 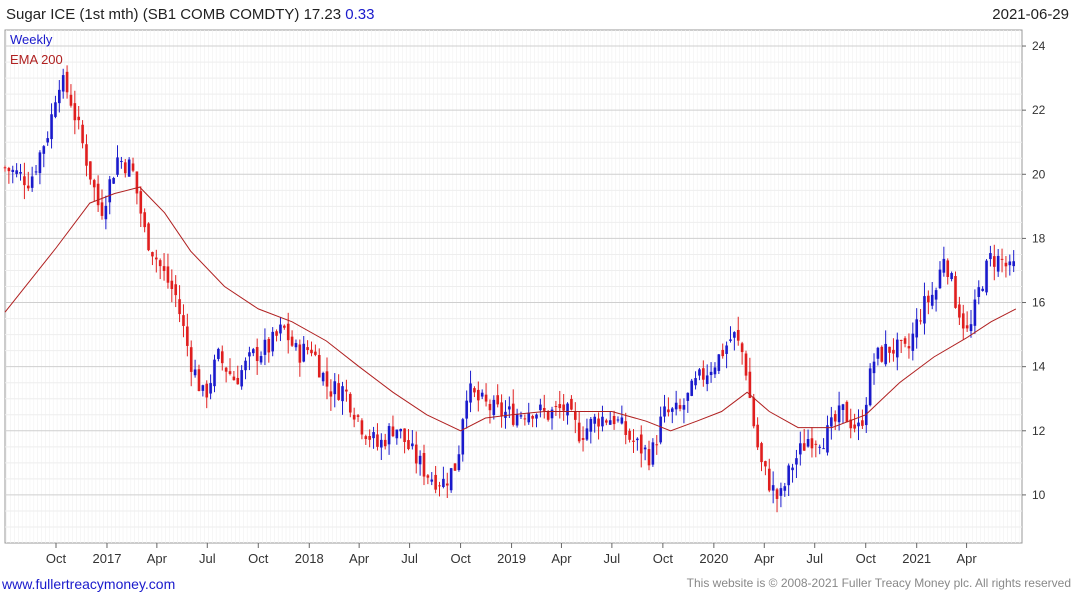 What do you see at coordinates (1039, 367) in the screenshot?
I see `y-tick-label: 14` at bounding box center [1039, 367].